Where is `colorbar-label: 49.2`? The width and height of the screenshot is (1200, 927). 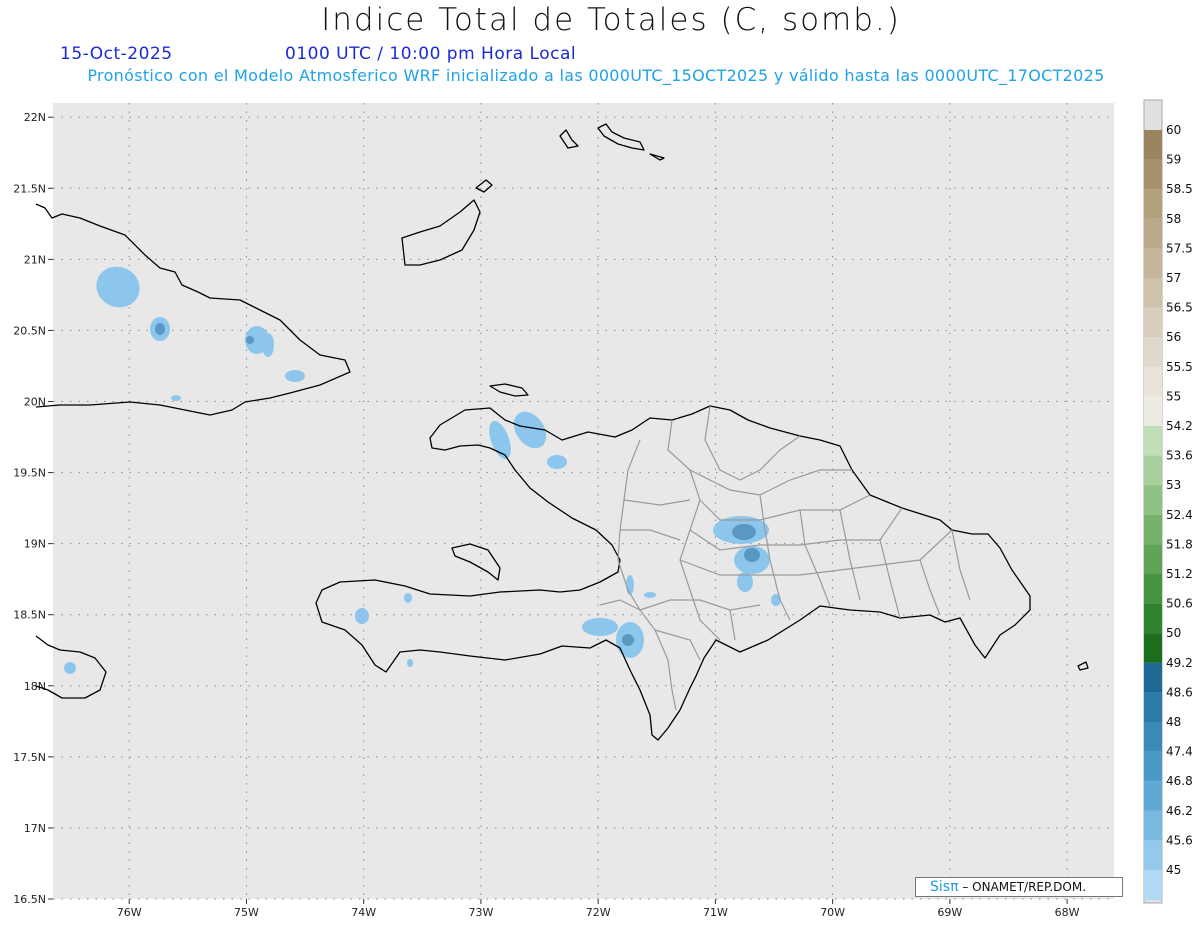 colorbar-label: 49.2 is located at coordinates (1179, 663).